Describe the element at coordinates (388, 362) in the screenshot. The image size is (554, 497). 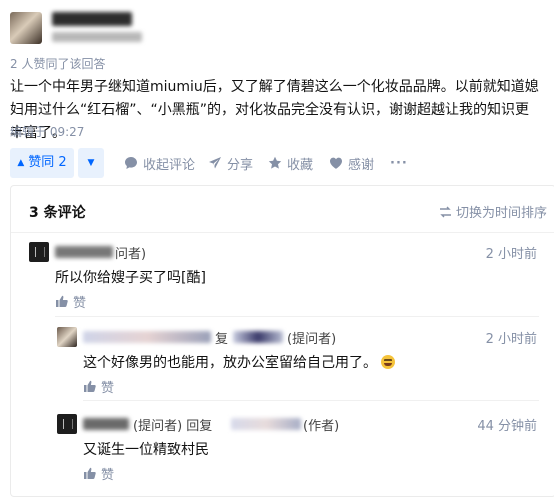
I see `grin-sweat-emoji-icon` at that location.